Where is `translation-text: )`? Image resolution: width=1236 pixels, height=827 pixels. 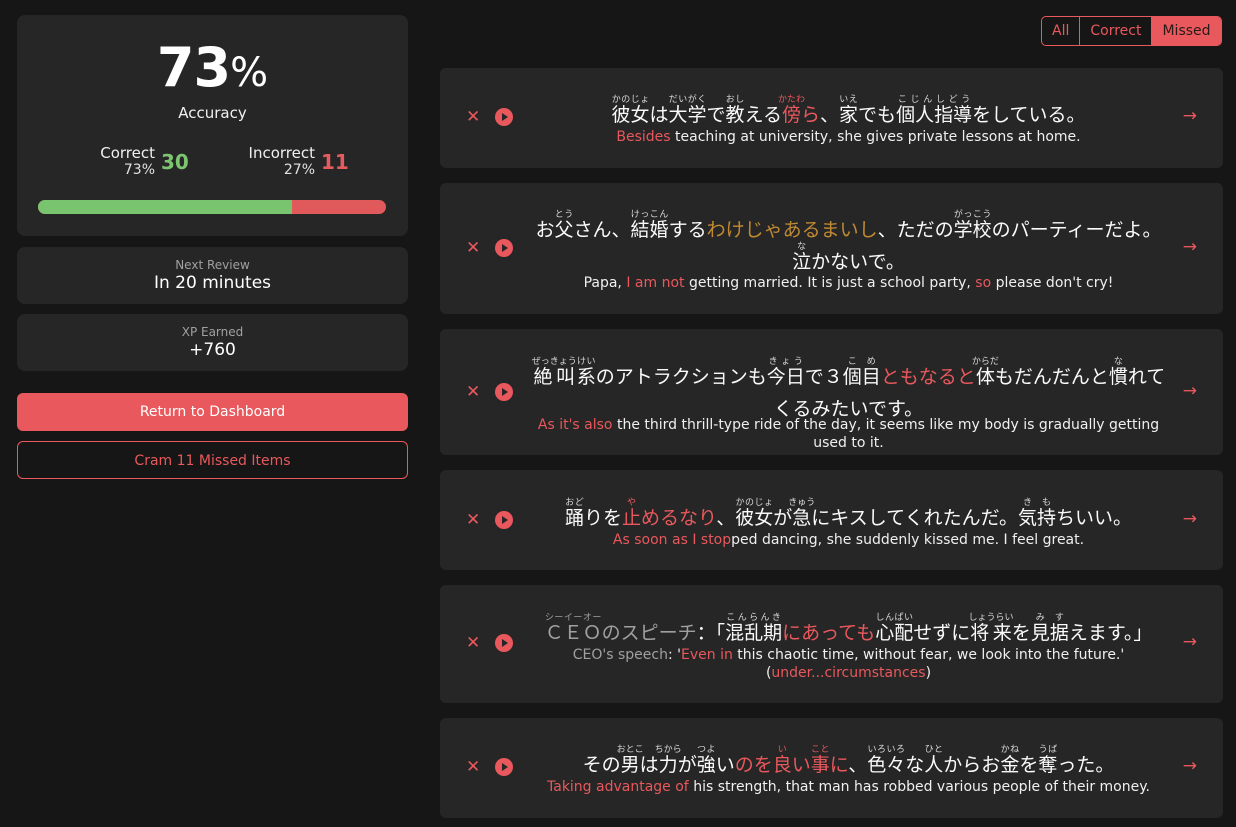
translation-text: ) is located at coordinates (928, 673).